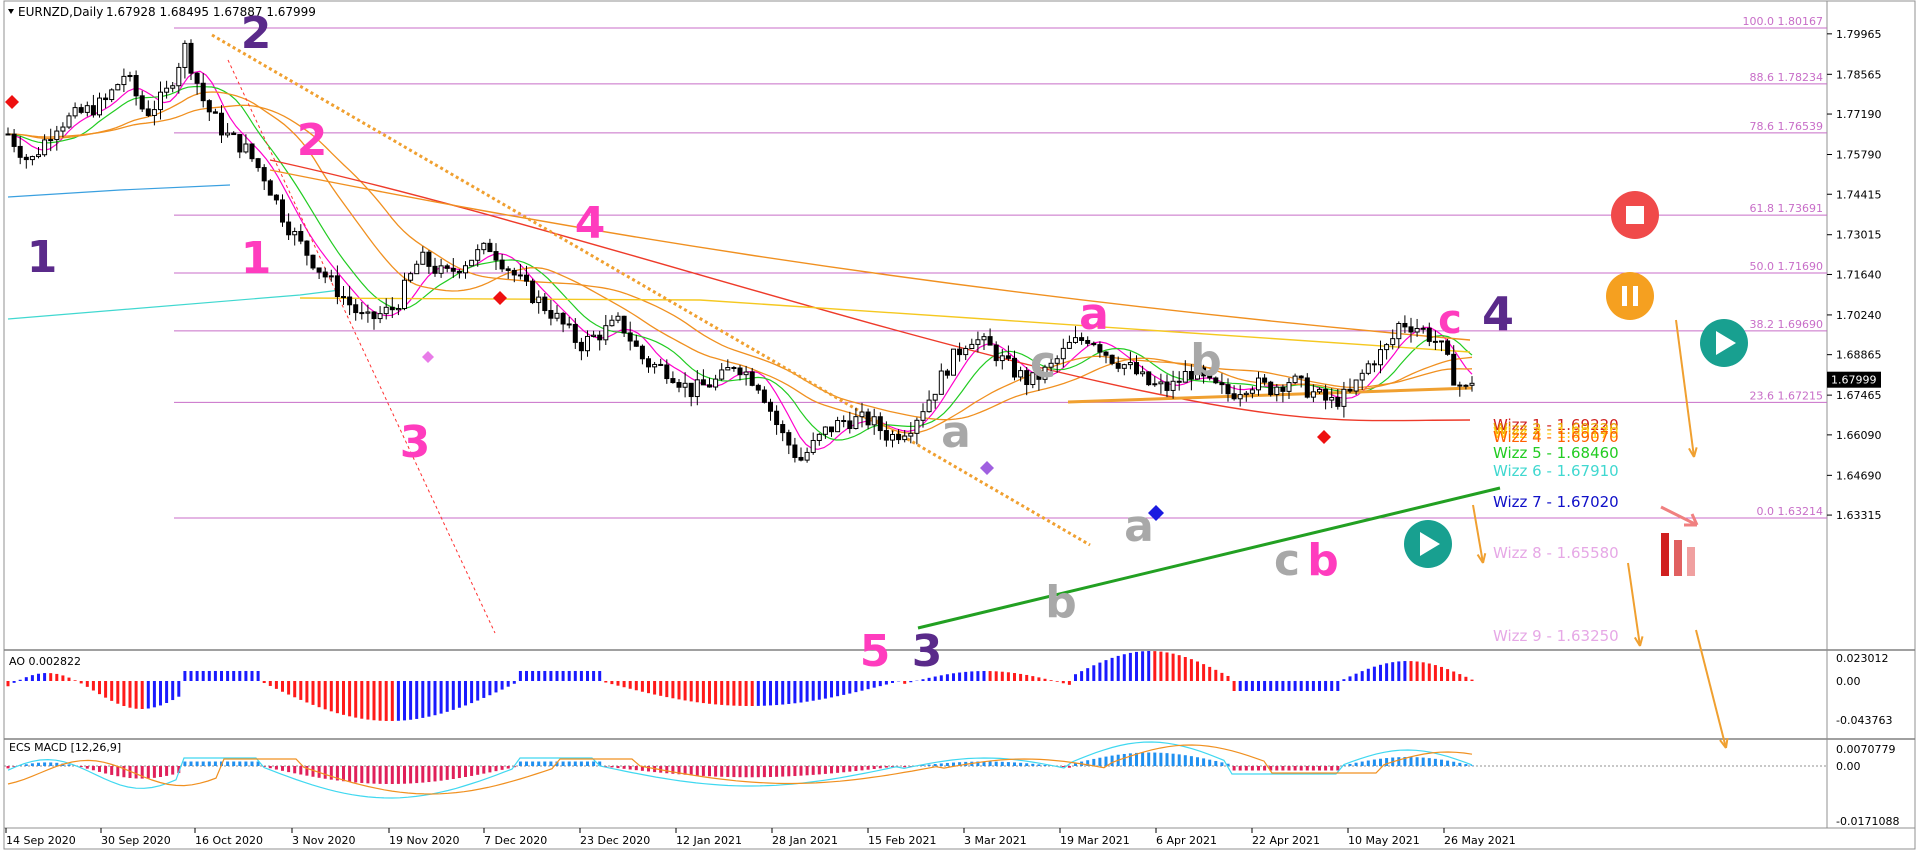 Image resolution: width=1919 pixels, height=854 pixels. Describe the element at coordinates (323, 840) in the screenshot. I see `time-label: 3 Nov 2020` at that location.